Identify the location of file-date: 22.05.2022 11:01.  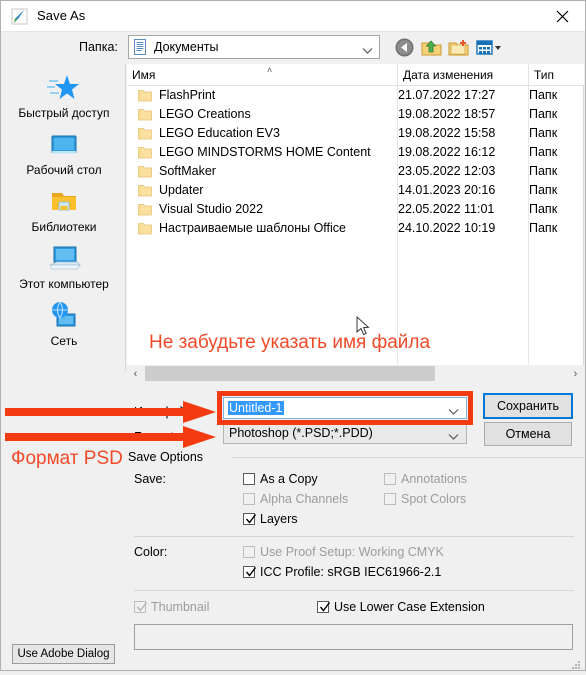
(446, 209).